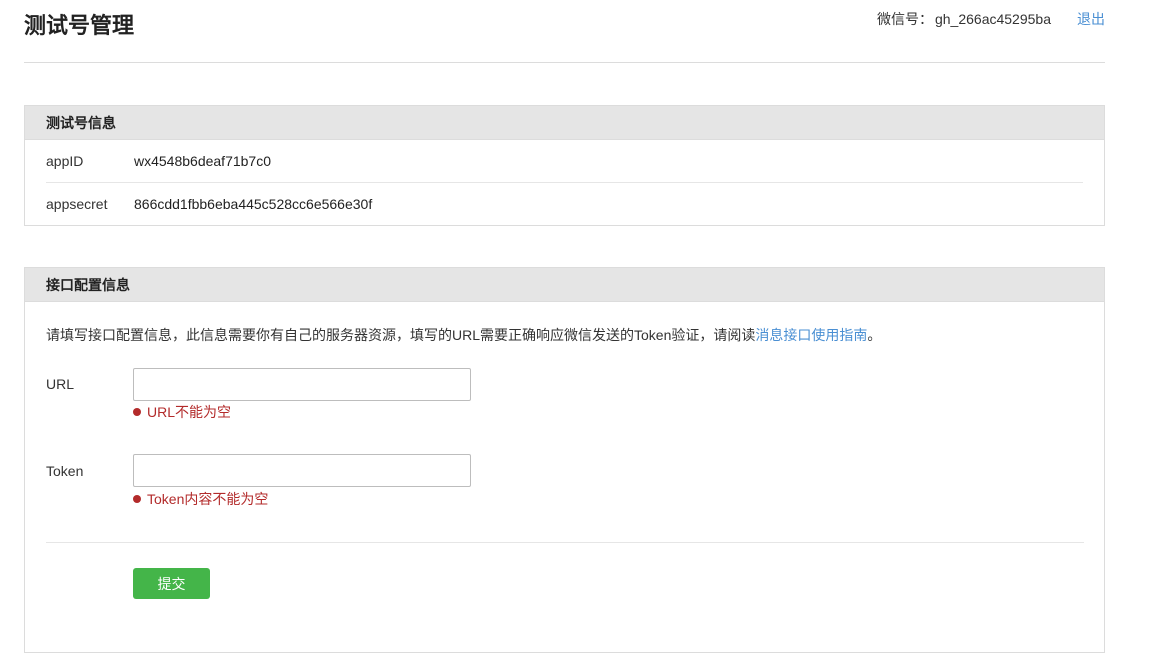 This screenshot has width=1150, height=670. I want to click on panel-title: 接口配置信息, so click(564, 285).